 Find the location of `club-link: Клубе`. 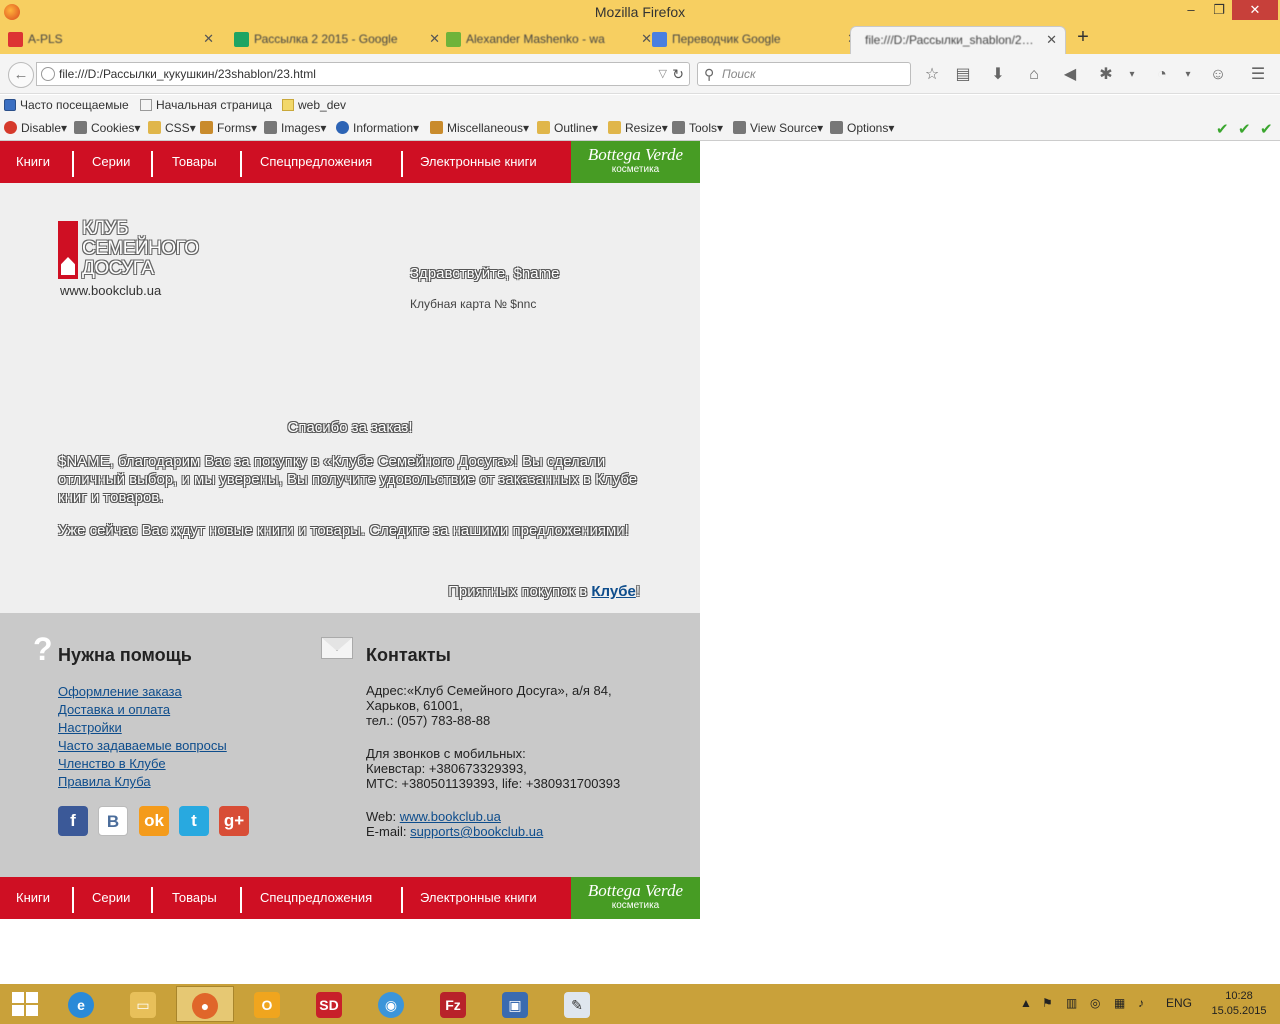

club-link: Клубе is located at coordinates (613, 591).